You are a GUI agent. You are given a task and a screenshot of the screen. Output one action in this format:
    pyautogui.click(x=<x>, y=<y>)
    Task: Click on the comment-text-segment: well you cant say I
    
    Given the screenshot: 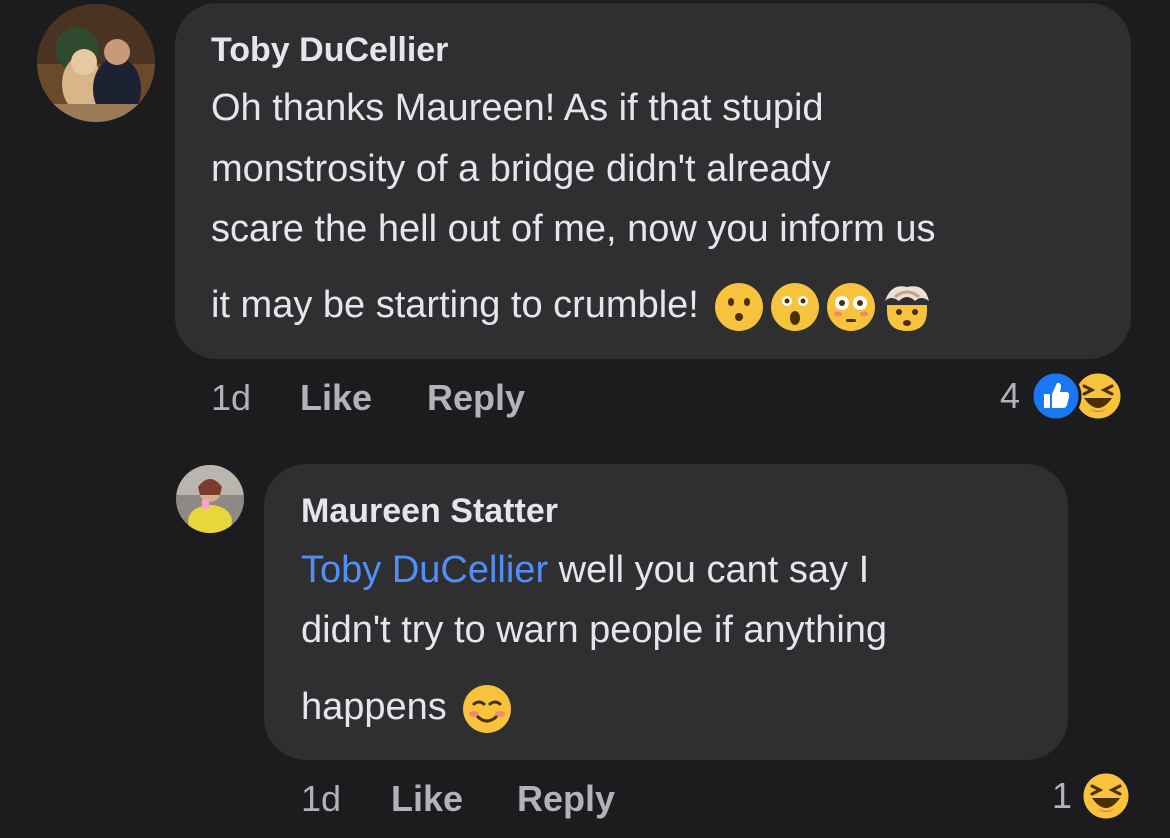 What is the action you would take?
    pyautogui.click(x=709, y=570)
    